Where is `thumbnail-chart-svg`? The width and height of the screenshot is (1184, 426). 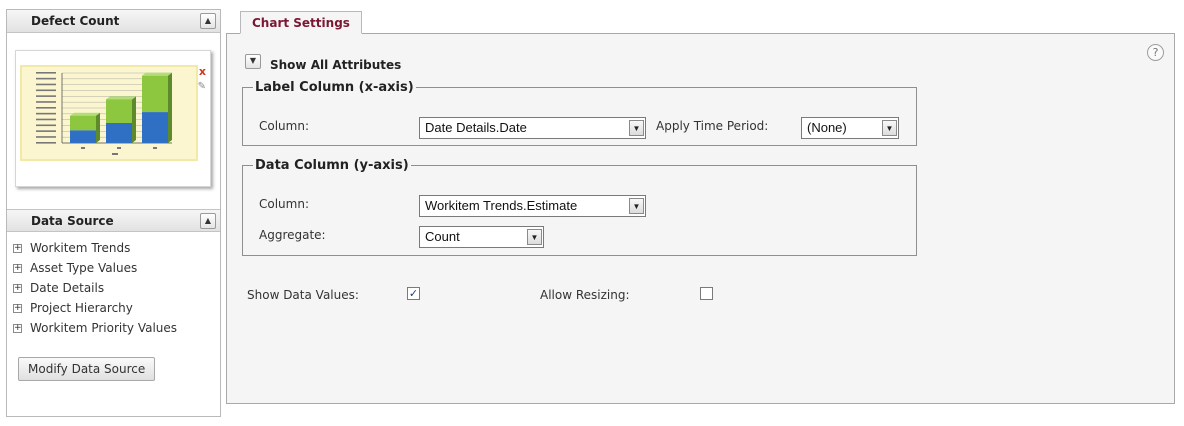 thumbnail-chart-svg is located at coordinates (104, 113).